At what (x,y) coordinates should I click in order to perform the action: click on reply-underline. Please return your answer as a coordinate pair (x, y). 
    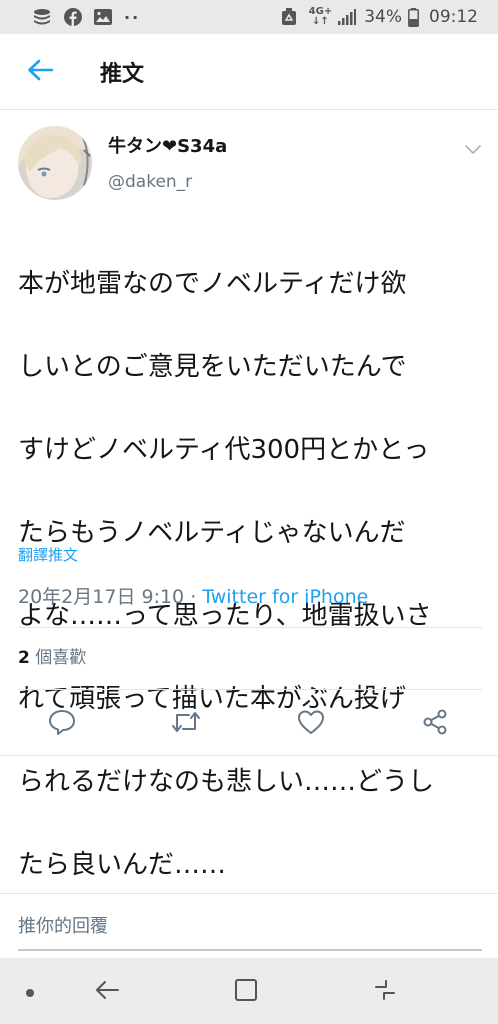
    Looking at the image, I should click on (250, 950).